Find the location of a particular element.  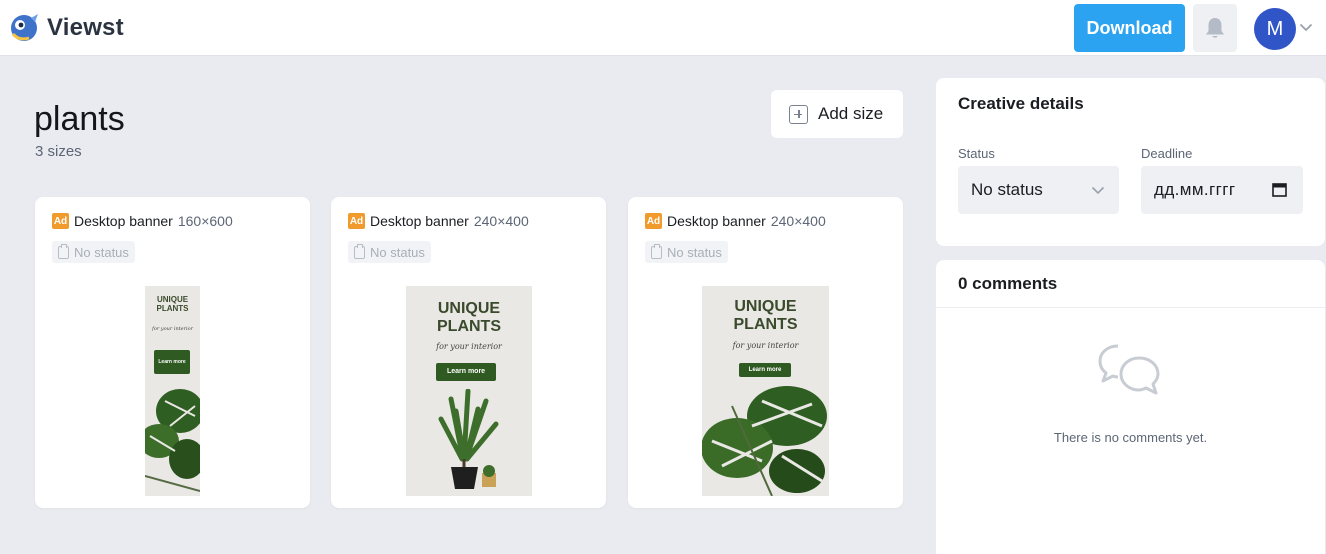

calendar-icon is located at coordinates (1279, 189).